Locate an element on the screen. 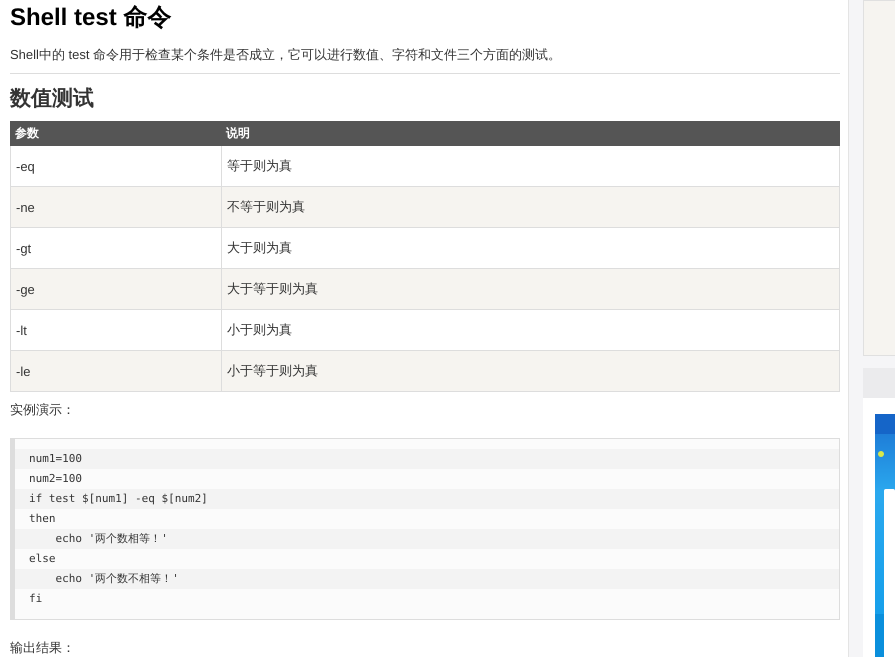  output-label: 输出结果： is located at coordinates (43, 648).